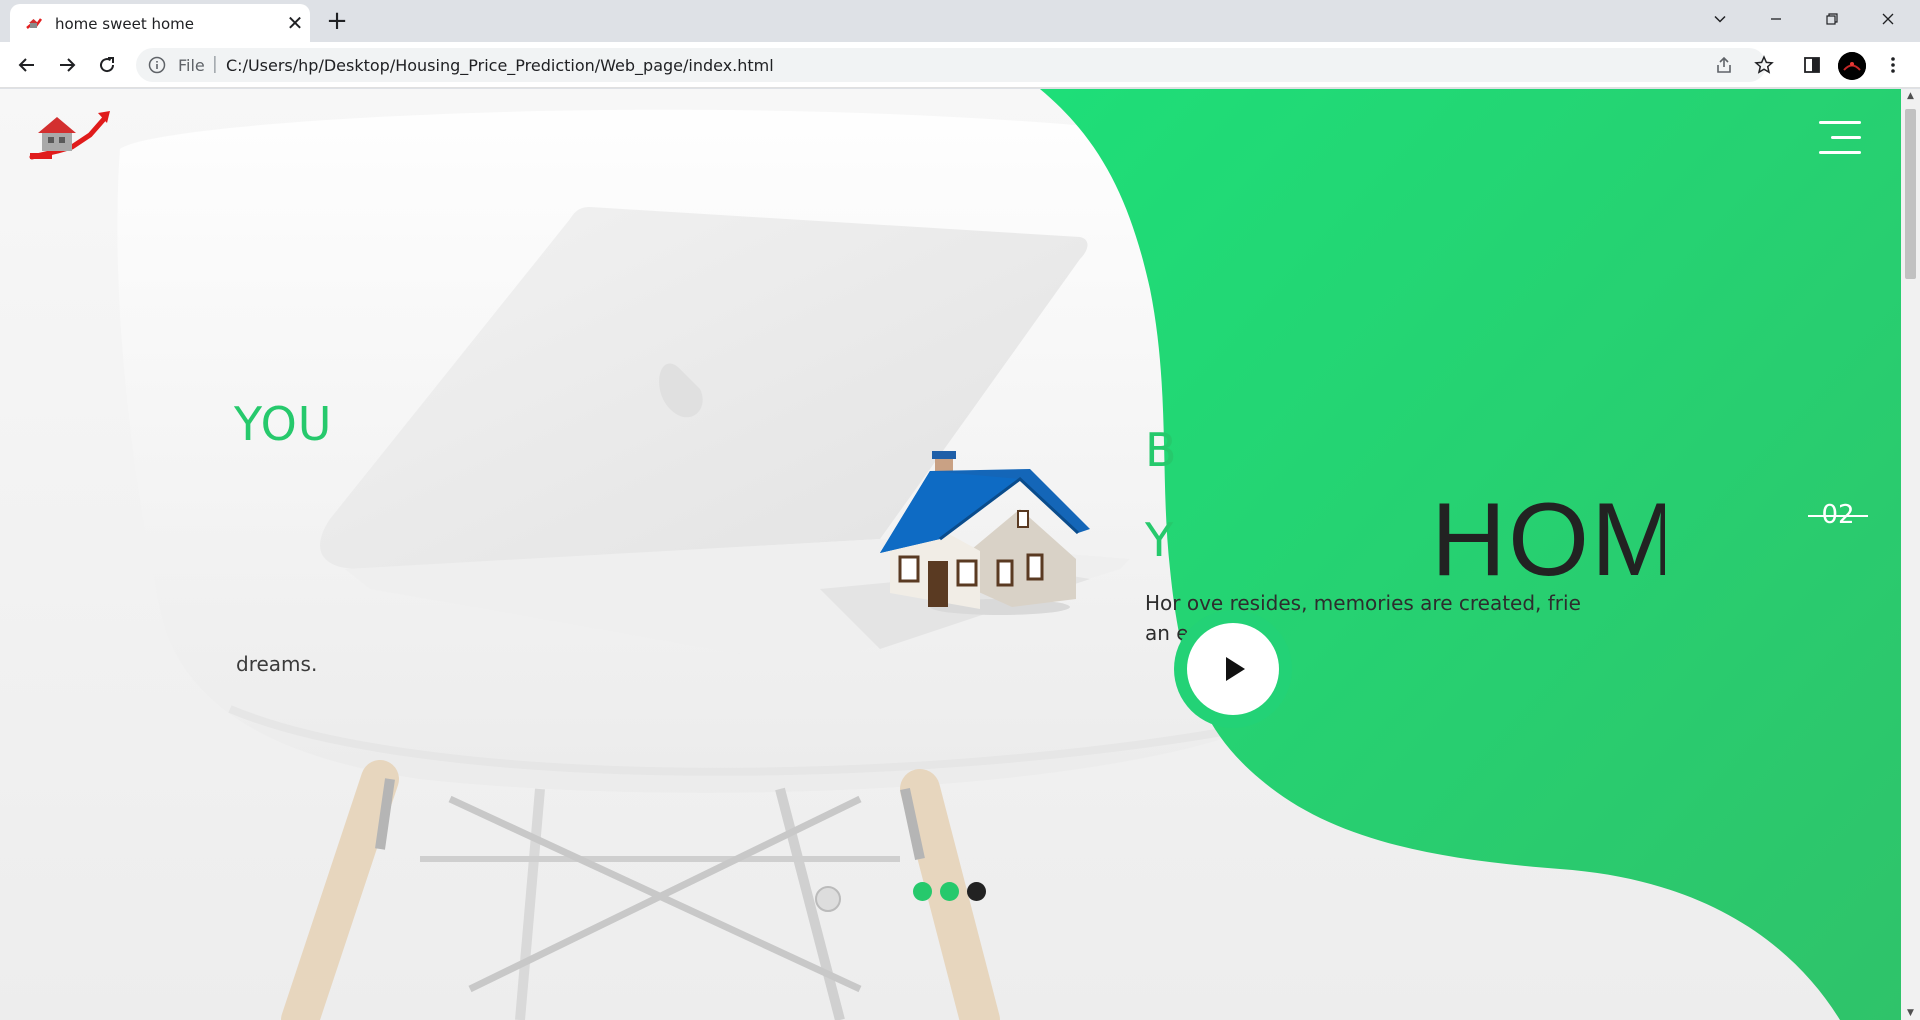 Image resolution: width=1920 pixels, height=1020 pixels. Describe the element at coordinates (27, 65) in the screenshot. I see `back-arrow-icon` at that location.